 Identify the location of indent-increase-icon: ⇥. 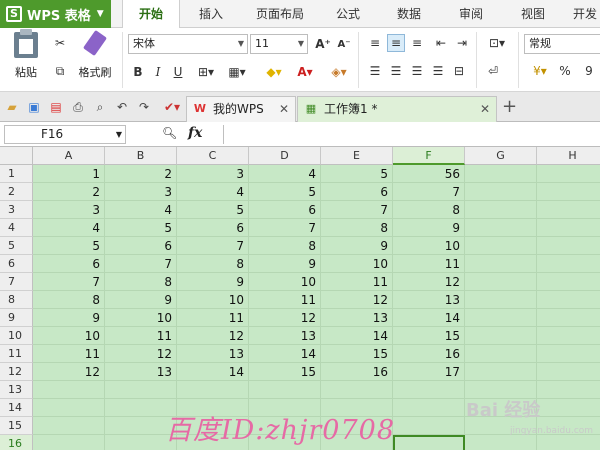
(462, 43).